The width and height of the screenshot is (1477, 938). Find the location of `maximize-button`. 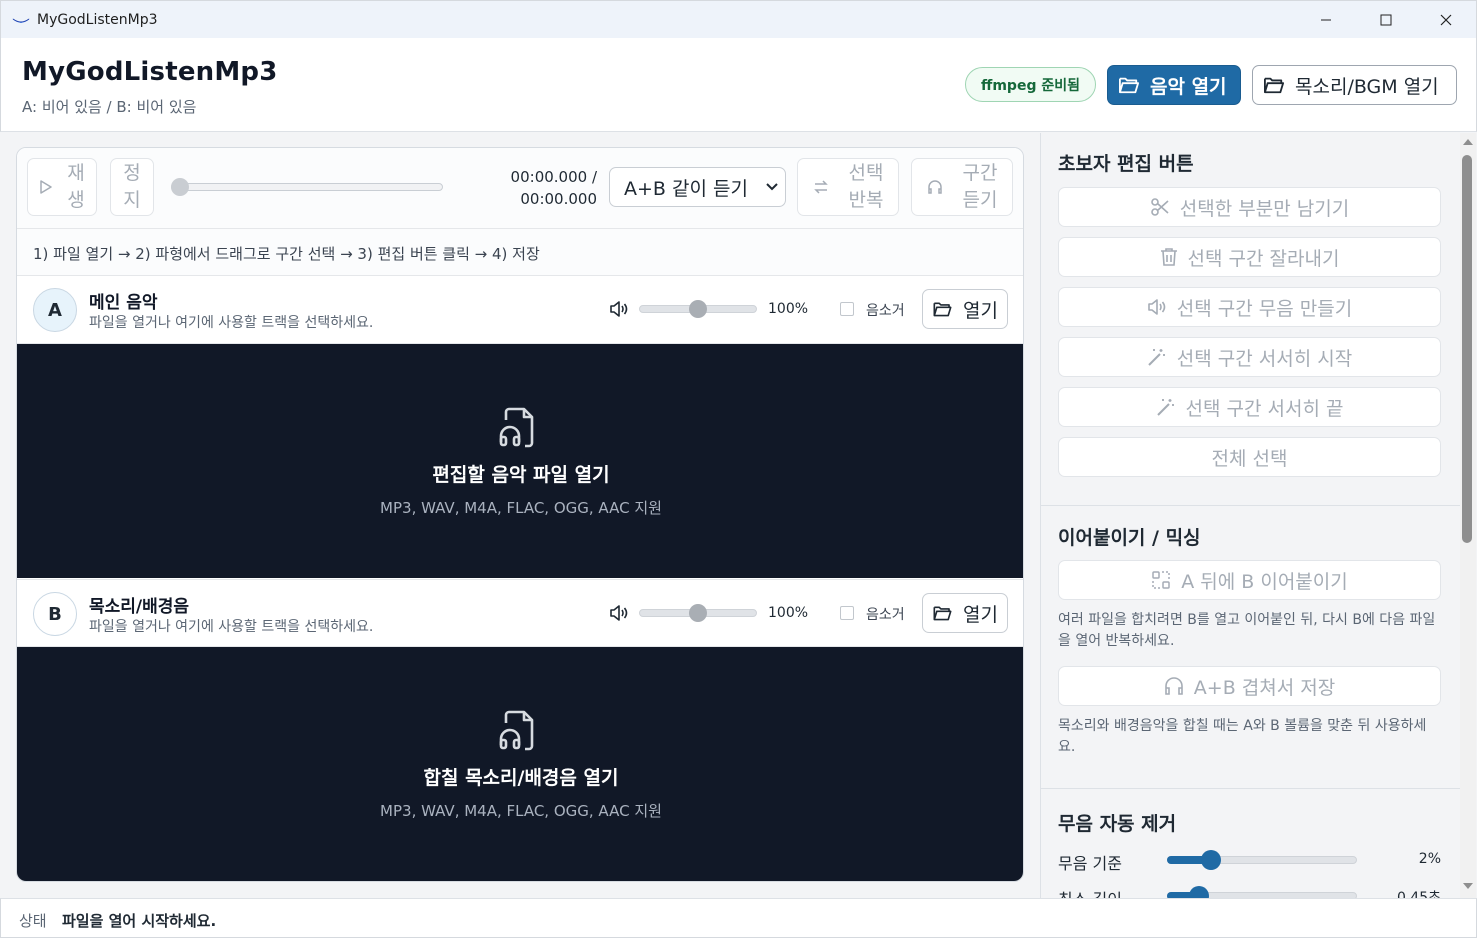

maximize-button is located at coordinates (1386, 20).